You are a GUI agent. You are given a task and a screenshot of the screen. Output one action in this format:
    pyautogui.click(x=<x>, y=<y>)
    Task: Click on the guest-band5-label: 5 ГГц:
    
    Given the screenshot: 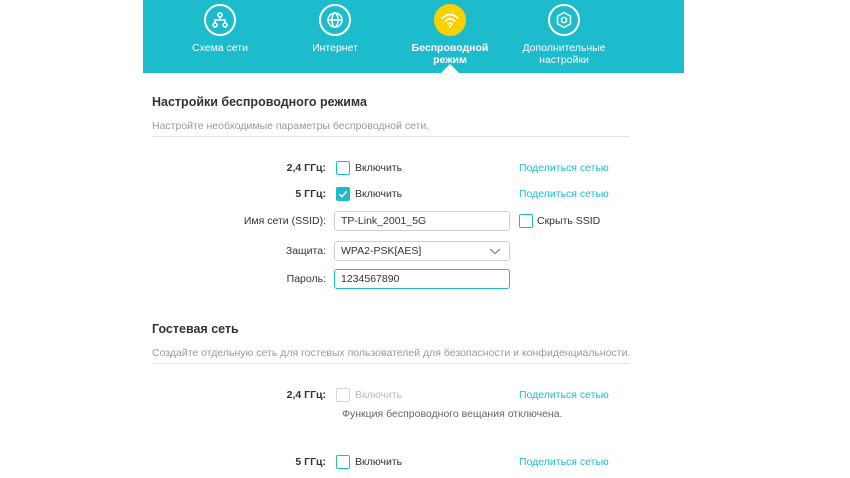 What is the action you would take?
    pyautogui.click(x=310, y=462)
    